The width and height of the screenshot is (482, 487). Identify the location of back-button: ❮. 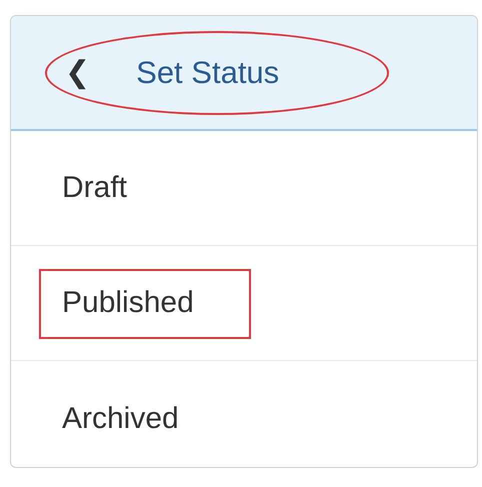
(77, 73).